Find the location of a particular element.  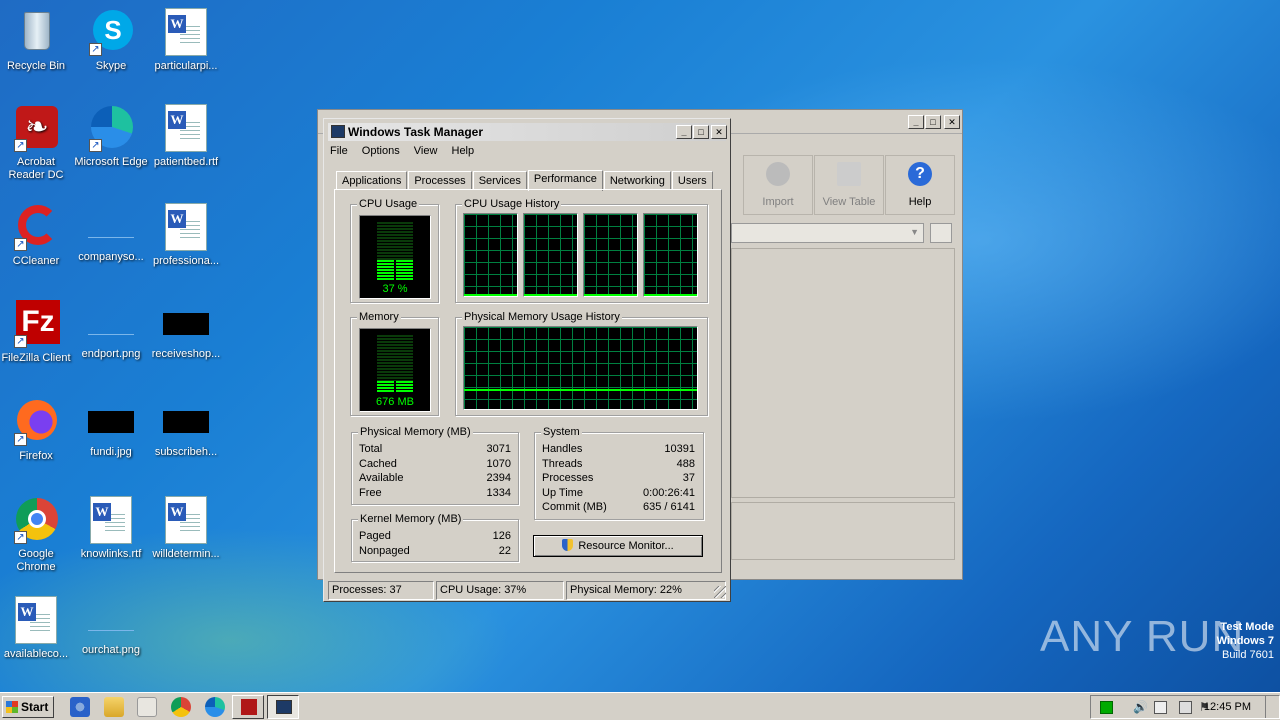

windows-logo-icon is located at coordinates (12, 707).